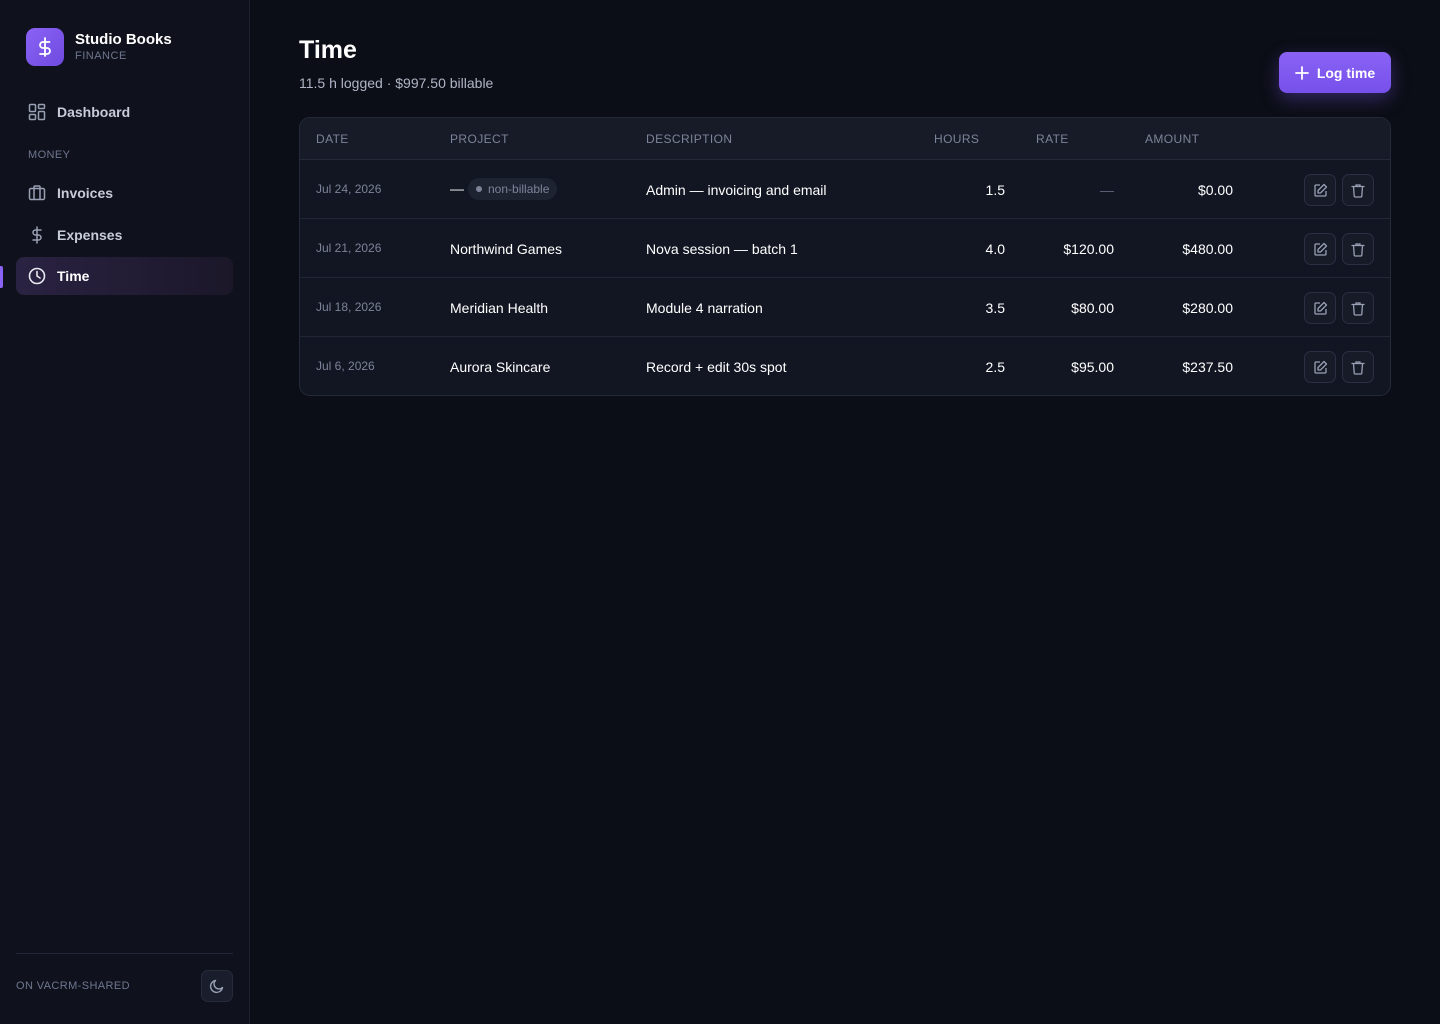 The width and height of the screenshot is (1440, 1024). Describe the element at coordinates (716, 367) in the screenshot. I see `entry-description: Record + edit 30s spot` at that location.